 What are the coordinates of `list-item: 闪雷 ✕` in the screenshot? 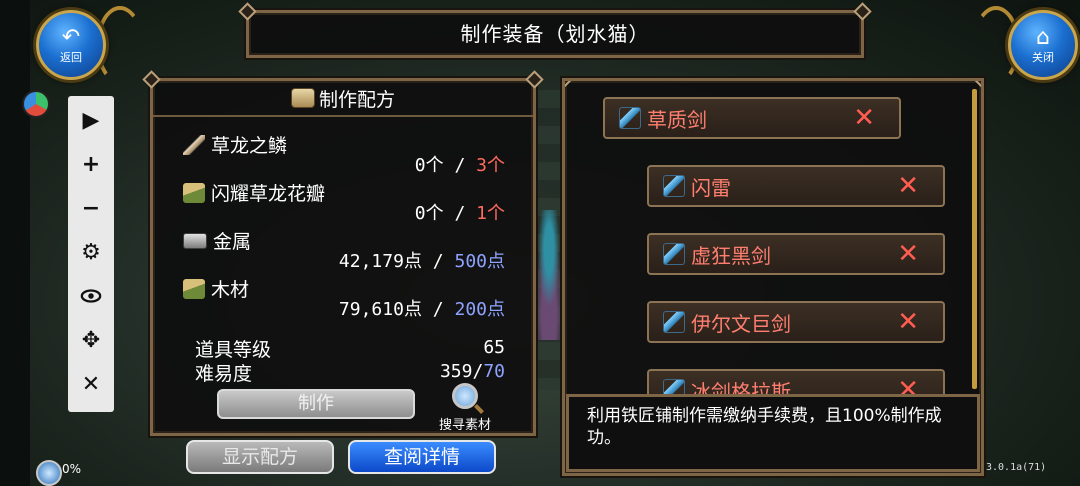 It's located at (796, 186).